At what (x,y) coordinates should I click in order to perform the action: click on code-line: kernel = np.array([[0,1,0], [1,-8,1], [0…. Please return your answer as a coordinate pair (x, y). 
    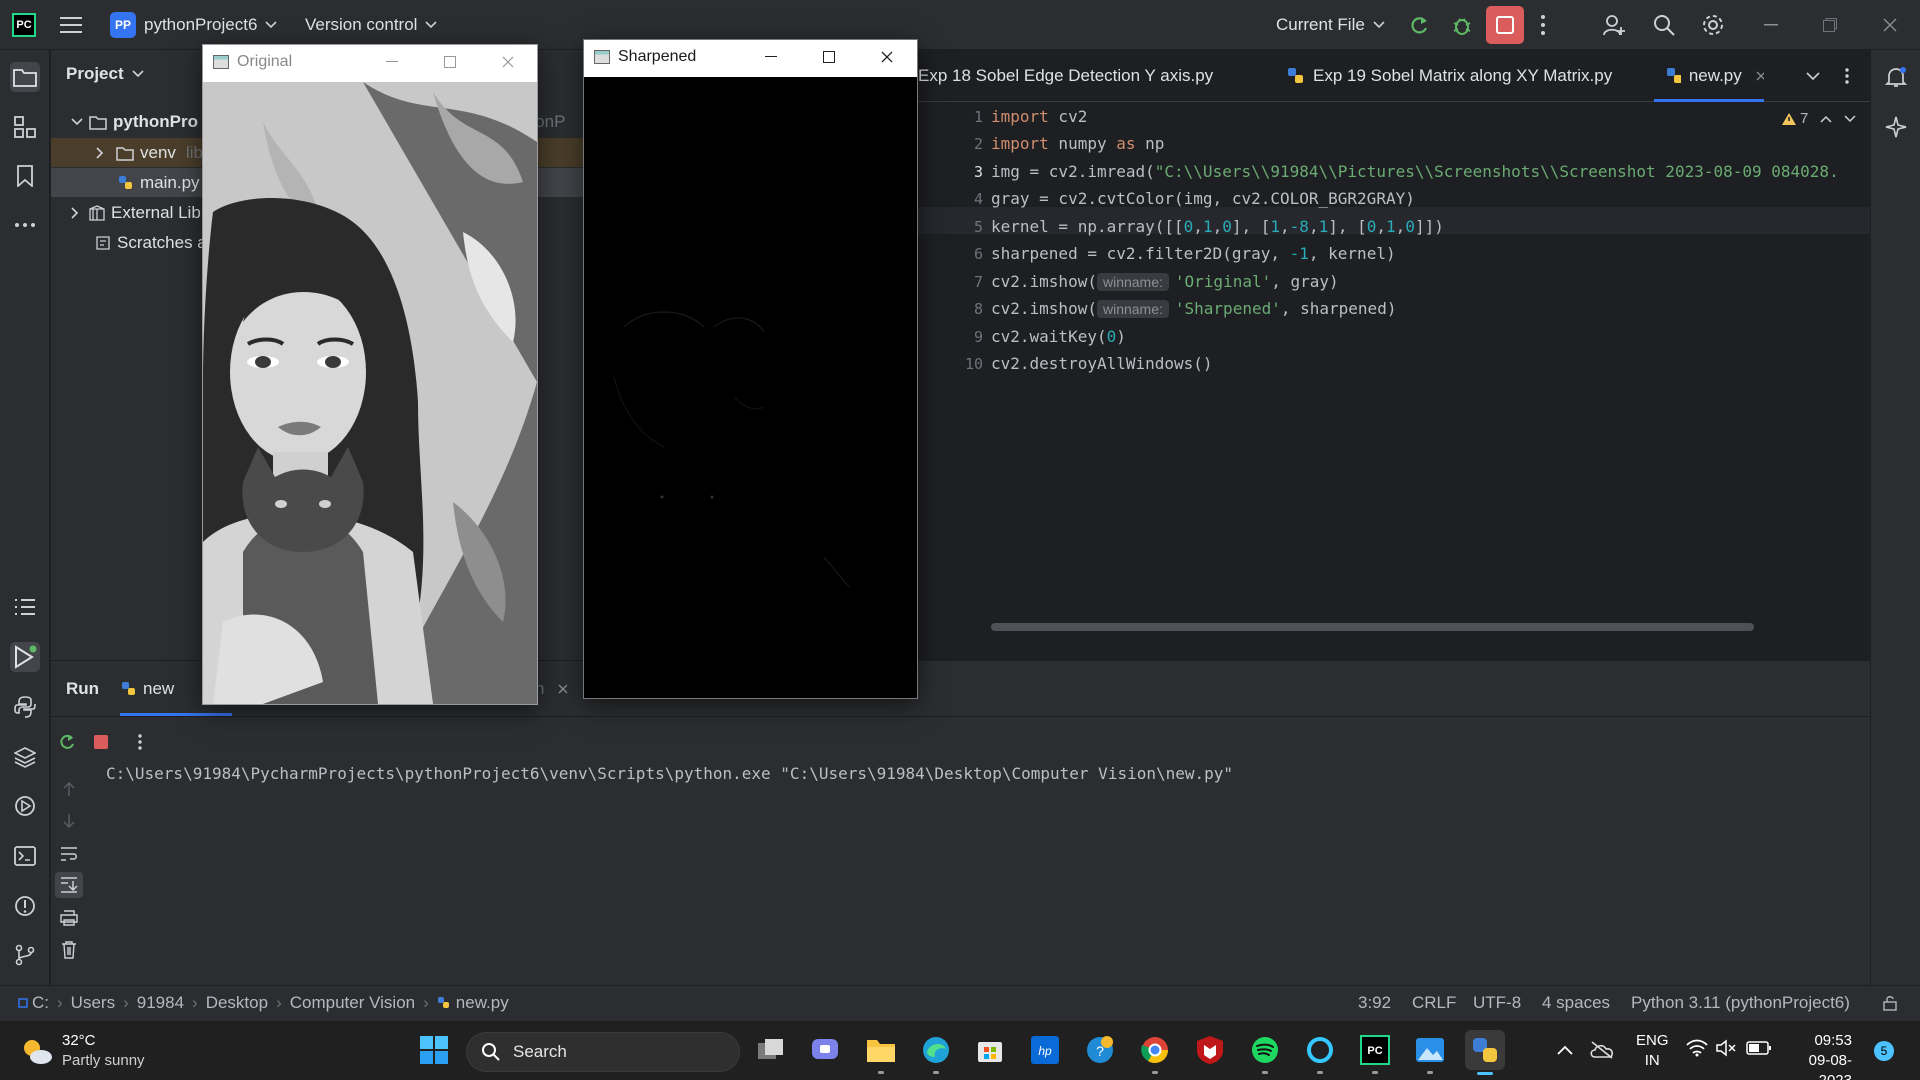
    Looking at the image, I should click on (1217, 226).